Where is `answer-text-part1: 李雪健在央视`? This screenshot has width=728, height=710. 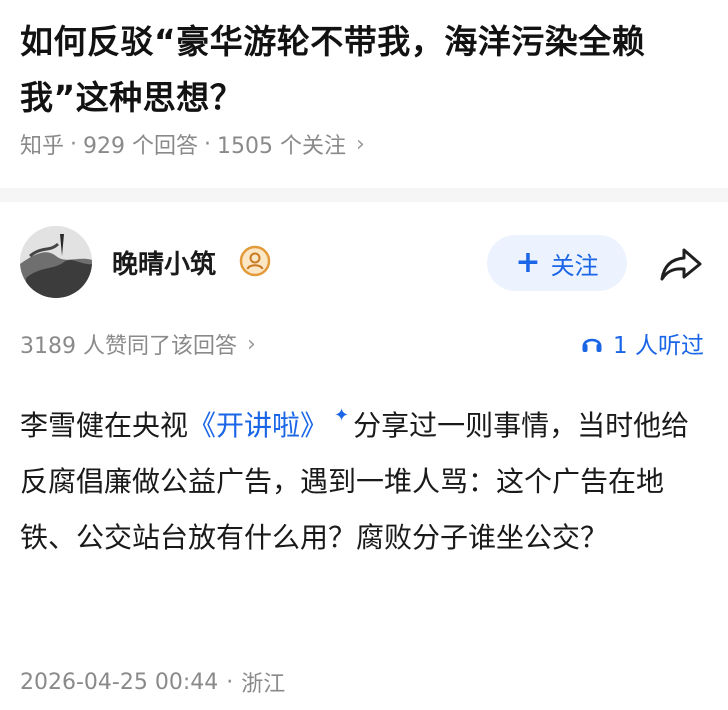 answer-text-part1: 李雪健在央视 is located at coordinates (104, 425).